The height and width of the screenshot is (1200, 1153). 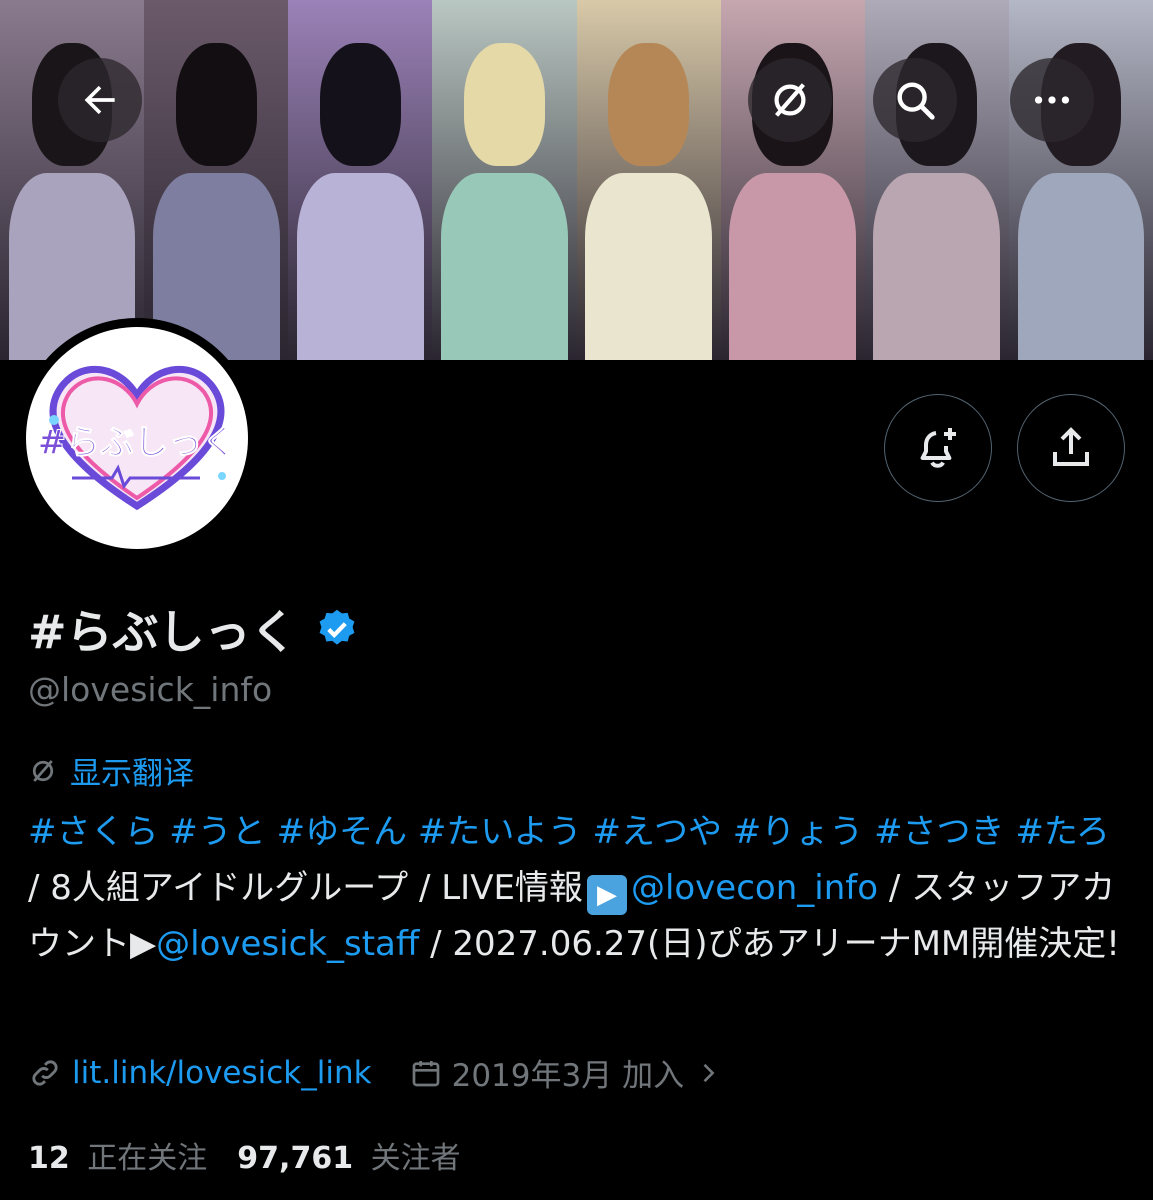 I want to click on avatar: #らぶしっく, so click(x=137, y=438).